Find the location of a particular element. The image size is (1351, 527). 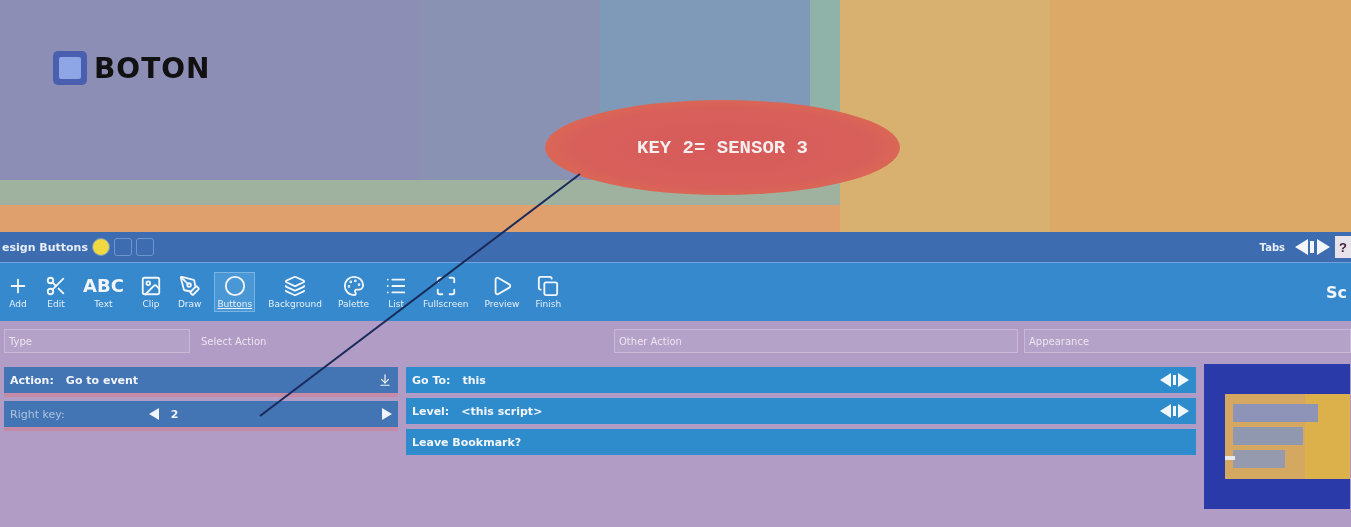

toolbar-button: Clip is located at coordinates (150, 292).